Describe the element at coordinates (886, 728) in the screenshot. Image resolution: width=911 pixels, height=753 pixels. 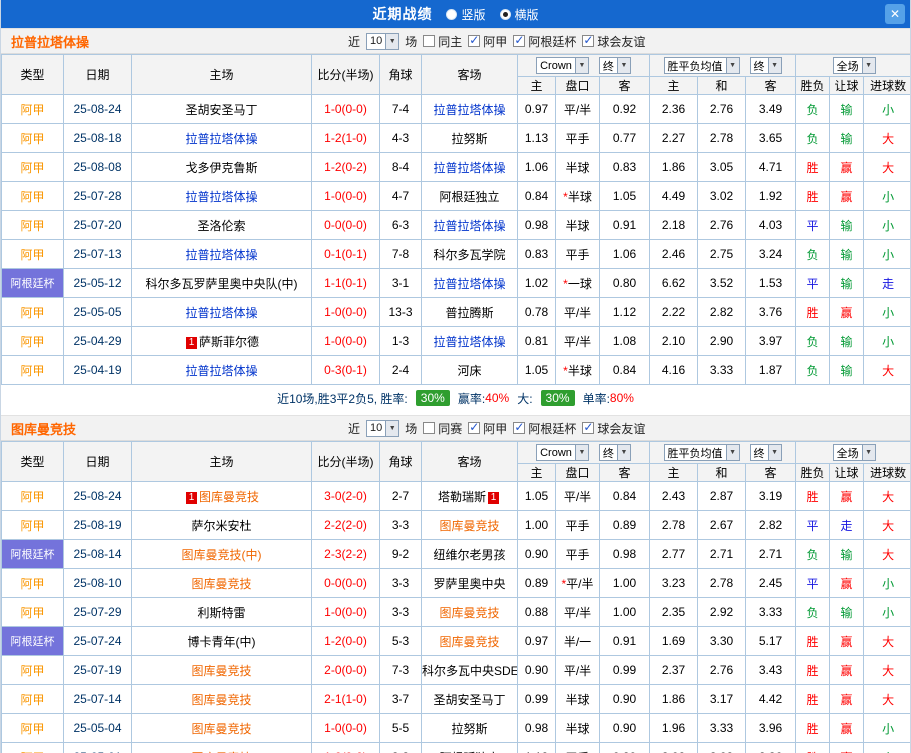
I see `result-goals-cell: 小` at that location.